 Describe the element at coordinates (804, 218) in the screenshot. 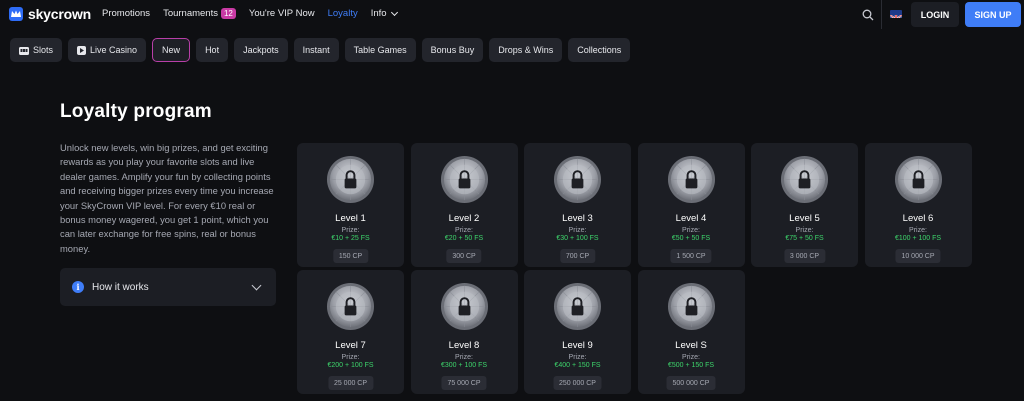

I see `level-name: Level 5` at that location.